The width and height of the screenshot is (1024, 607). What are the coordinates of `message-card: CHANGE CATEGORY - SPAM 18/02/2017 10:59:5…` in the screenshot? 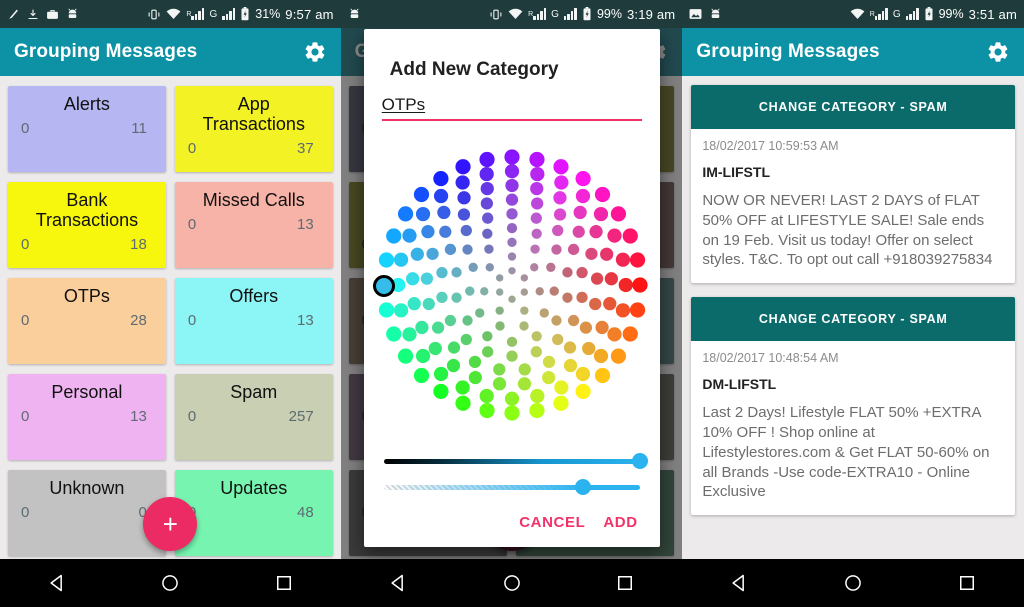 It's located at (853, 184).